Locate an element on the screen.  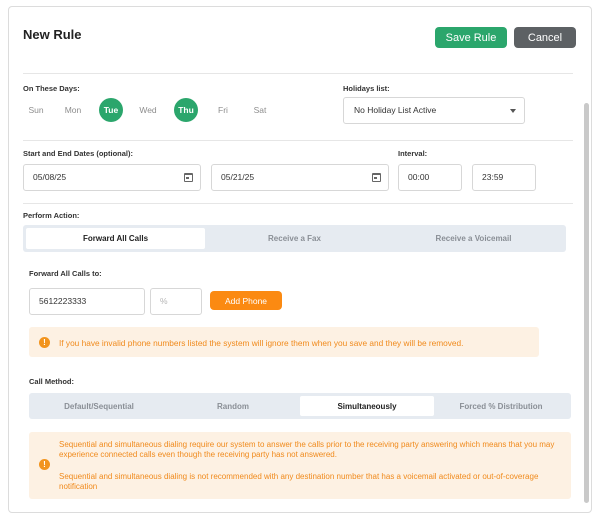
dates-label: Start and End Dates (optional): is located at coordinates (78, 153).